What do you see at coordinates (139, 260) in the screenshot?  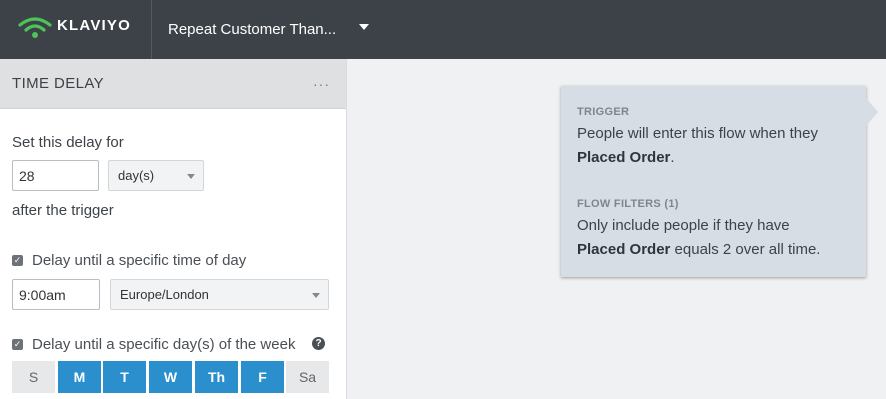 I see `time-of-day-label: Delay until a specific time of day` at bounding box center [139, 260].